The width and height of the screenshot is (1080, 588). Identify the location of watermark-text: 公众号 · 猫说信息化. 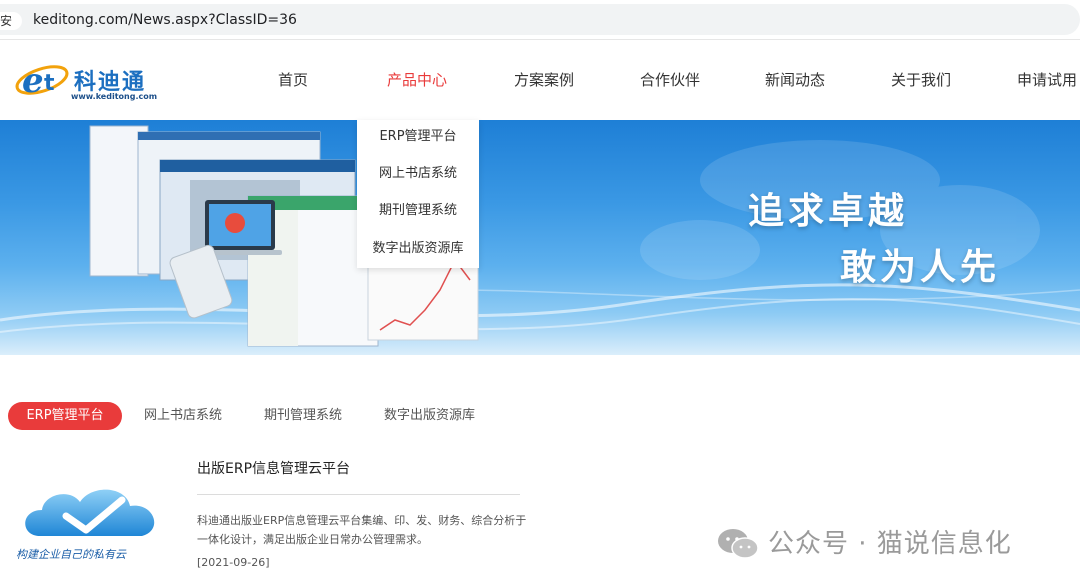
(890, 544).